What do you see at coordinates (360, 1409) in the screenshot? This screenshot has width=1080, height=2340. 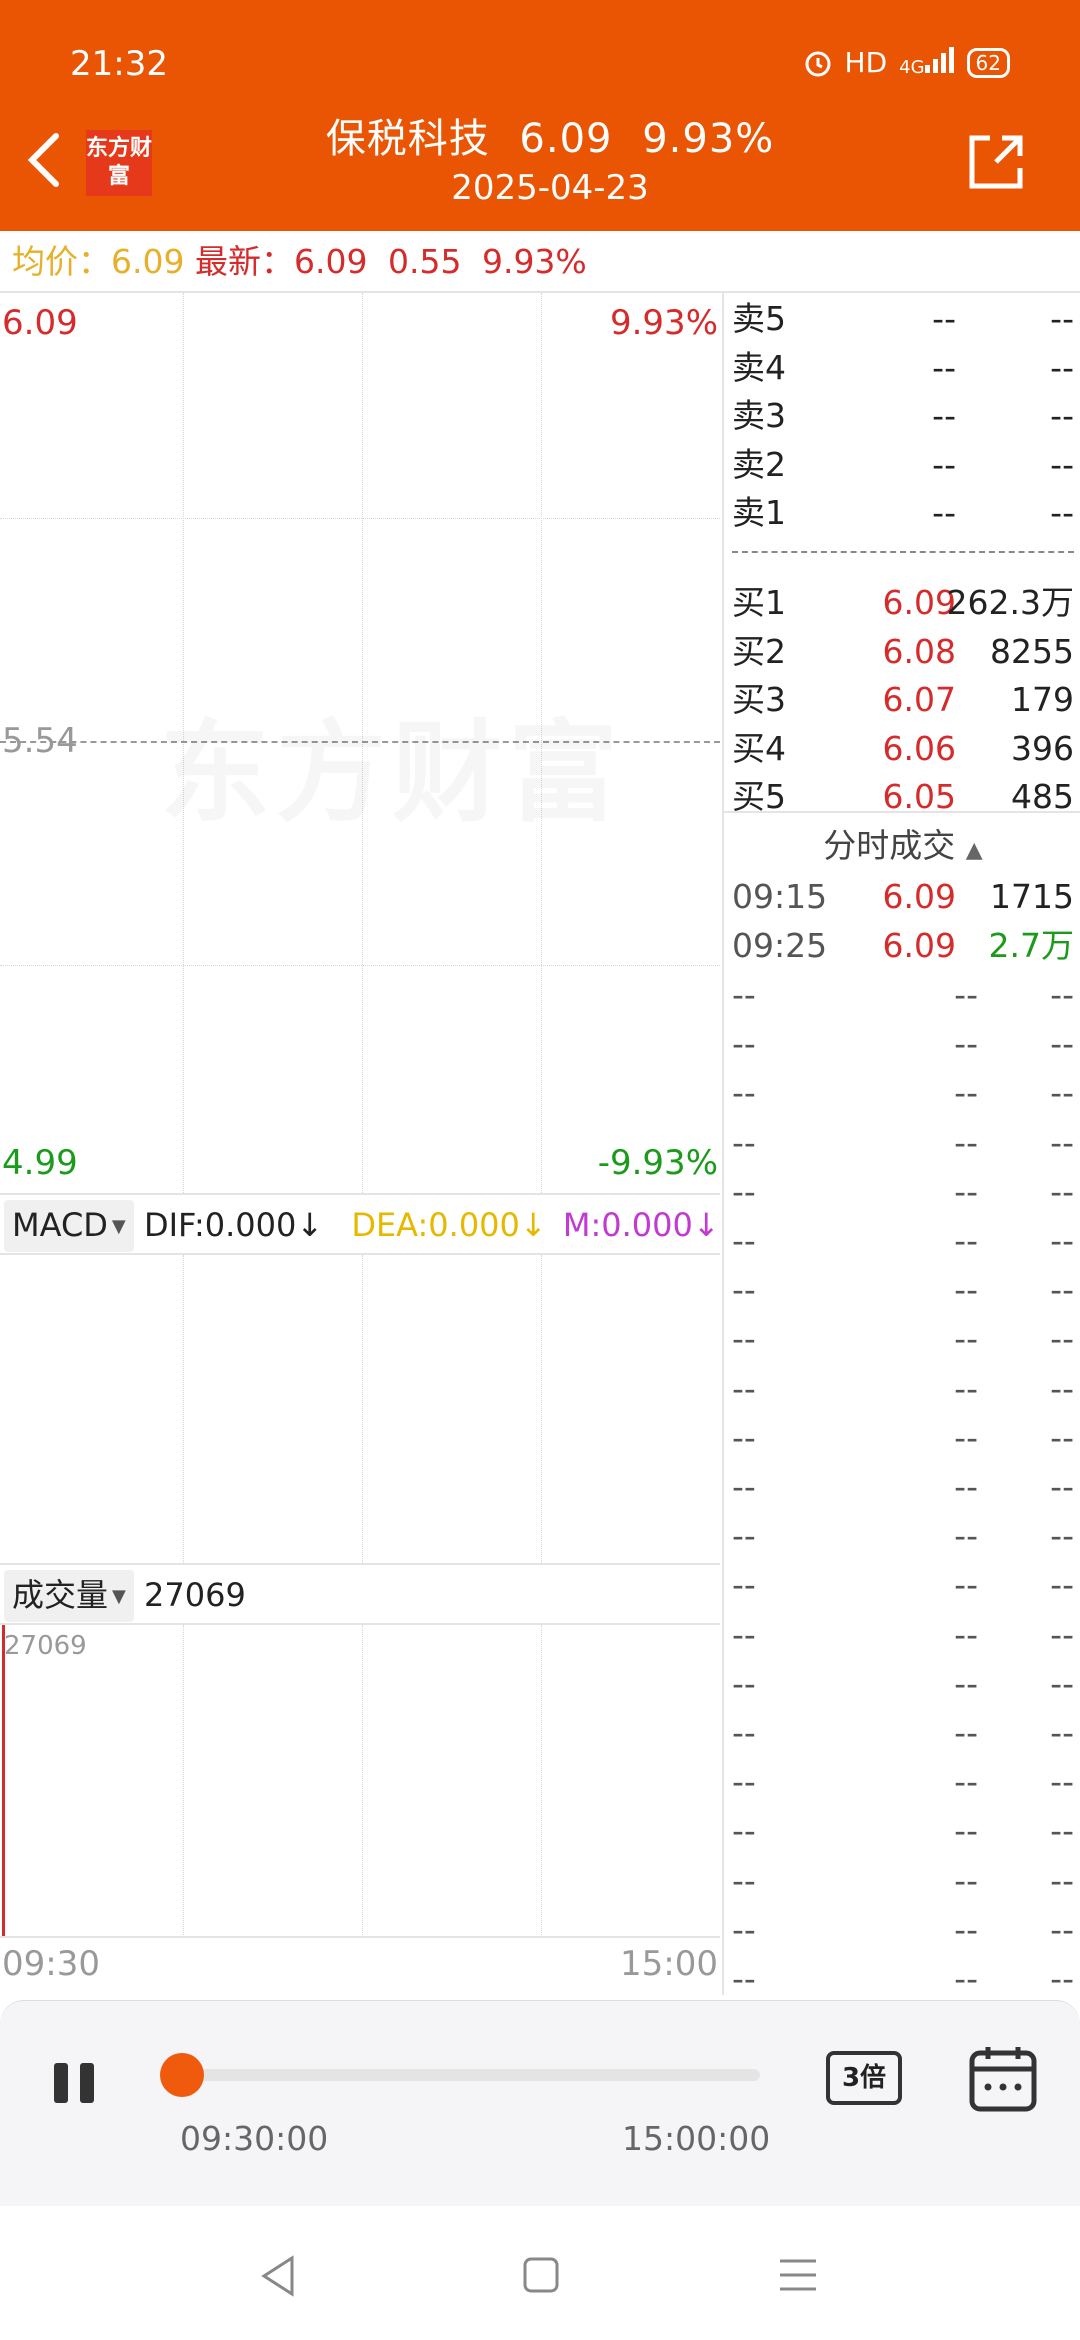 I see `macd-chart` at bounding box center [360, 1409].